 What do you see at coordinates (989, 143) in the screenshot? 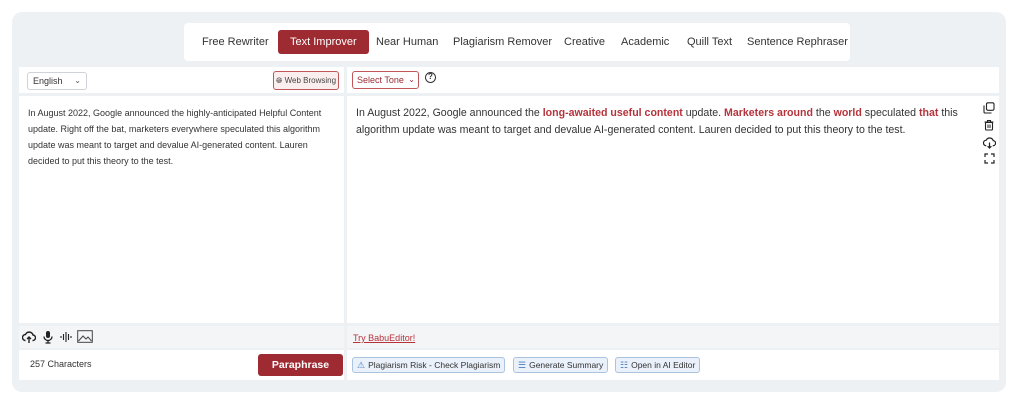
I see `cloud-download-icon` at bounding box center [989, 143].